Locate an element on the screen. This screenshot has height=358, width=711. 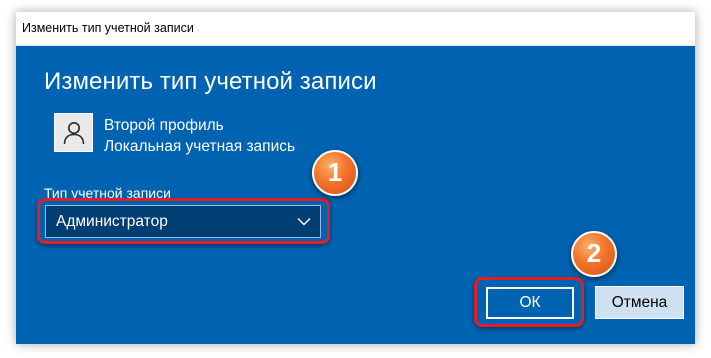
account-type-dropdown: Администратор is located at coordinates (183, 221).